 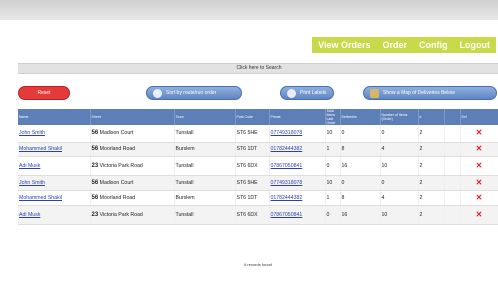 What do you see at coordinates (399, 149) in the screenshot?
I see `number-of-items-cell: 4` at bounding box center [399, 149].